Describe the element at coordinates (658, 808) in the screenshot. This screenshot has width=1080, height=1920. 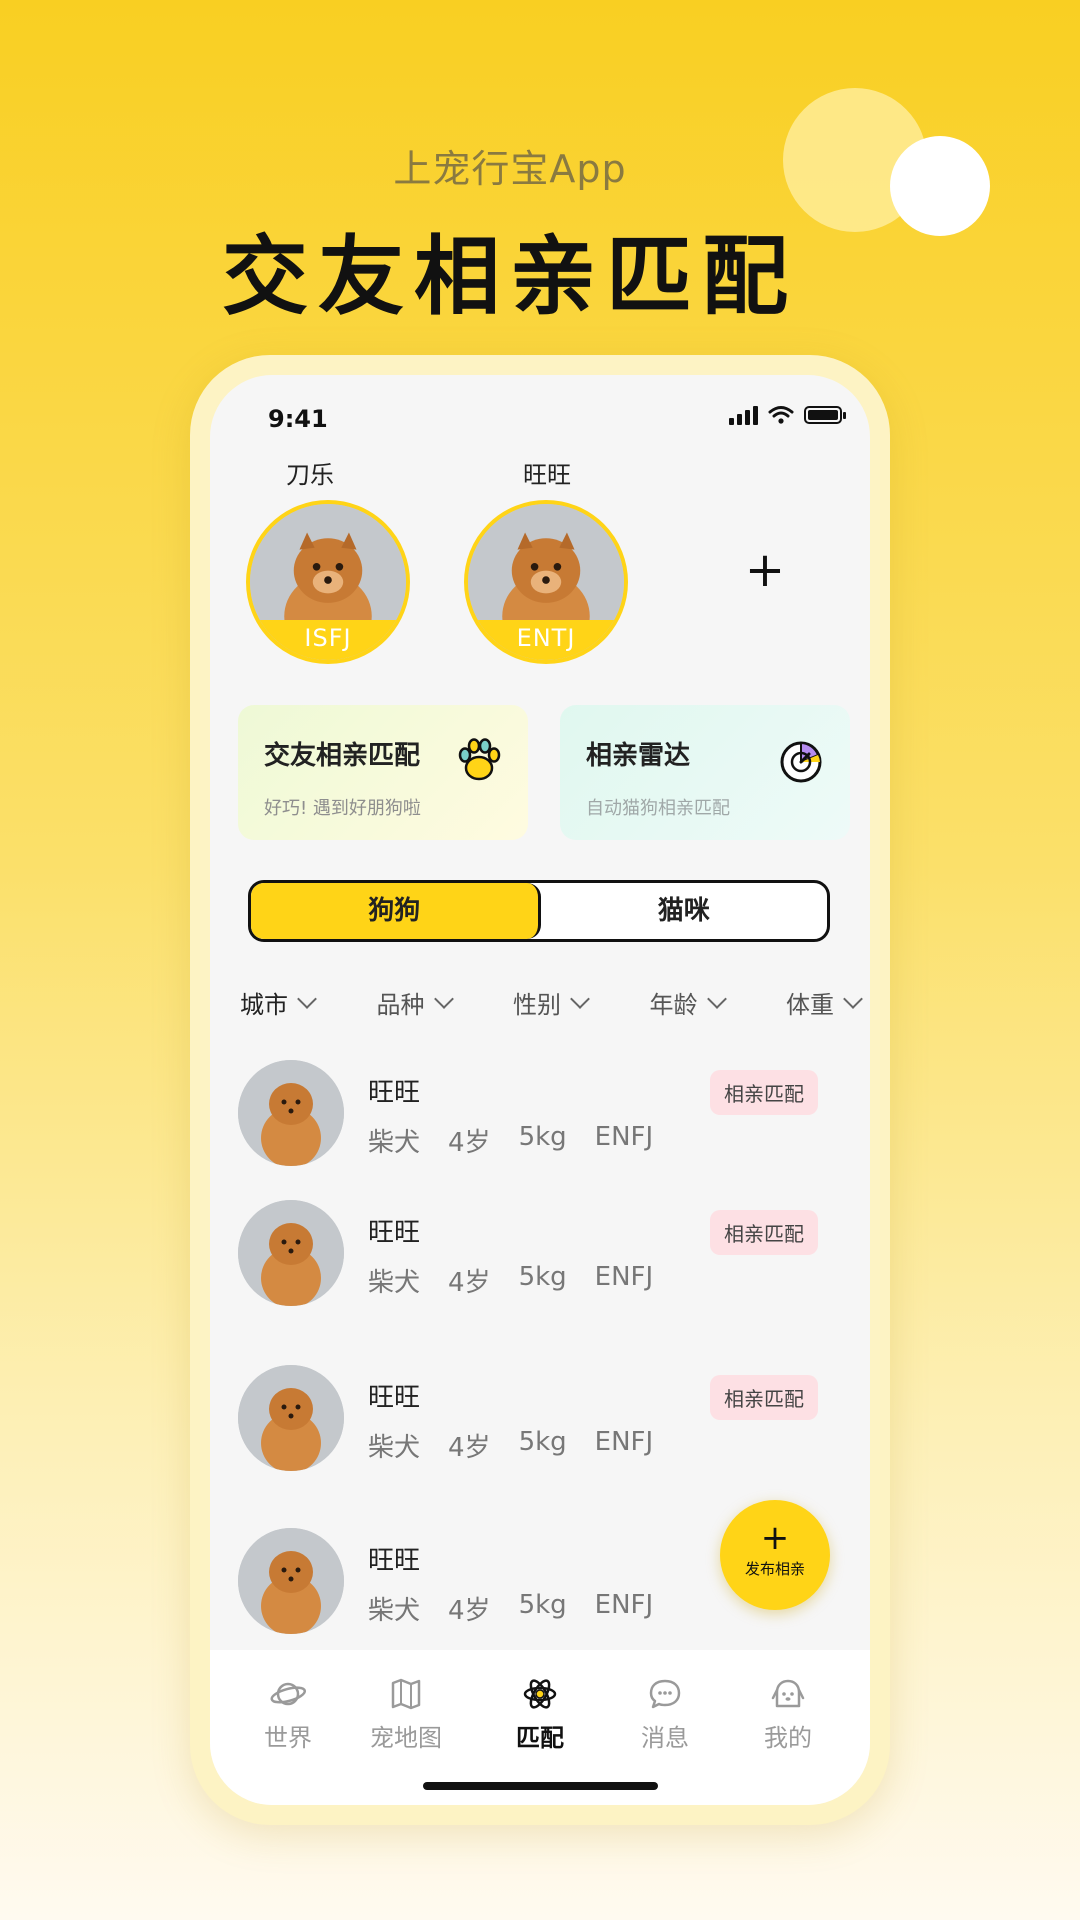
I see `card-subtitle: 自动猫狗相亲匹配` at that location.